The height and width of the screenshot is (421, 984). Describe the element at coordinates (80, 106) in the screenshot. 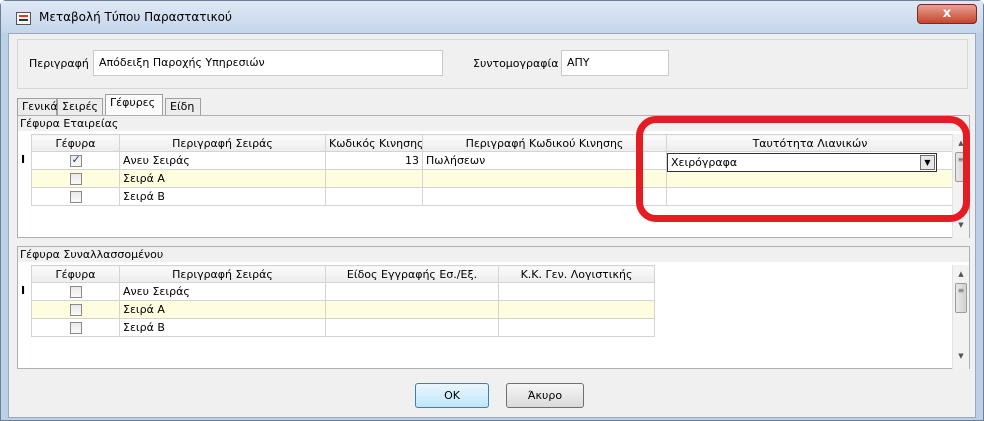

I see `tab-series: Σειρές` at that location.